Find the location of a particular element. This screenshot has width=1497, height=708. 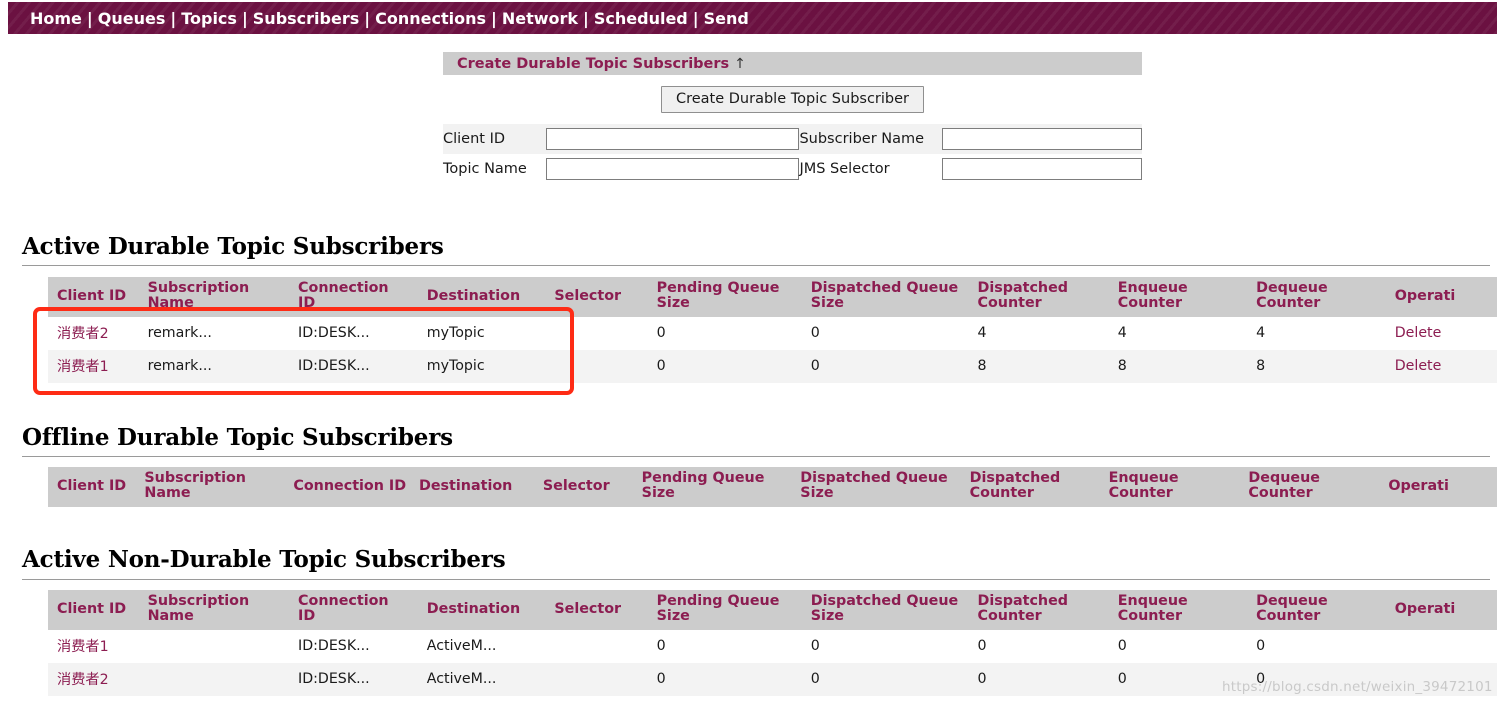

cell-dispatched-counter: 8 is located at coordinates (1034, 366).